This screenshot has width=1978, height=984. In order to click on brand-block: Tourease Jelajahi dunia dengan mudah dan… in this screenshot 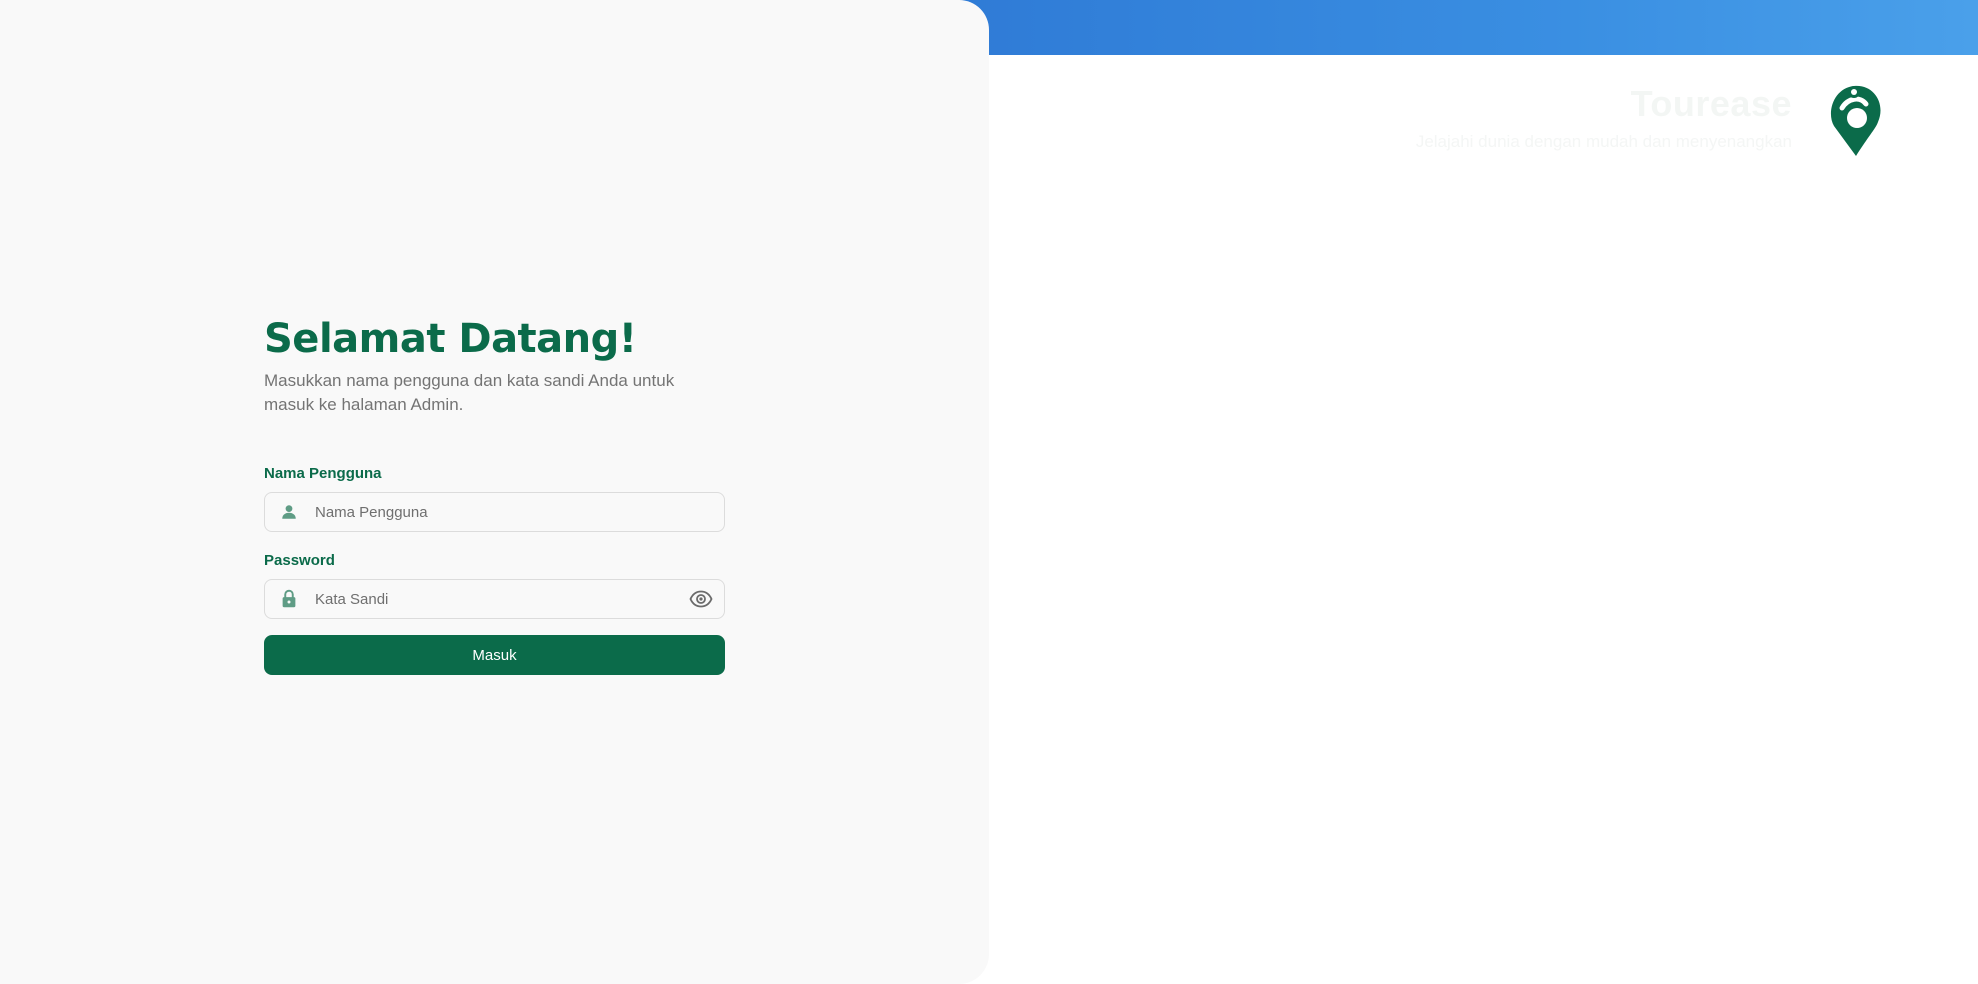, I will do `click(1604, 118)`.